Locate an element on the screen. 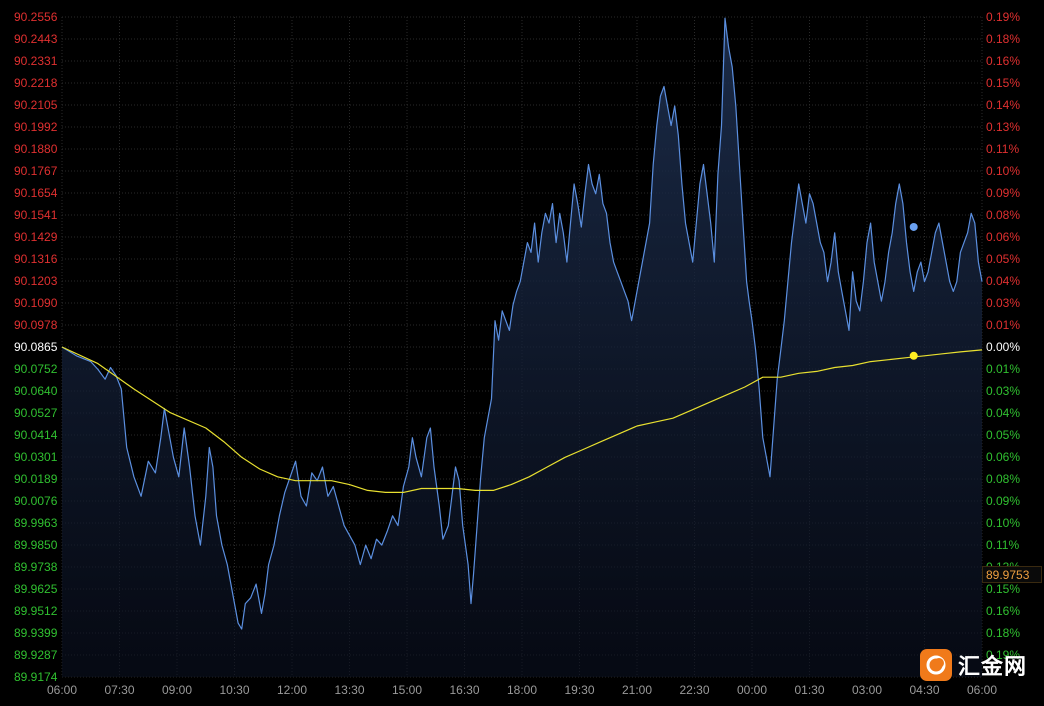 The width and height of the screenshot is (1044, 706). left-tick-label: 90.1541 is located at coordinates (36, 215).